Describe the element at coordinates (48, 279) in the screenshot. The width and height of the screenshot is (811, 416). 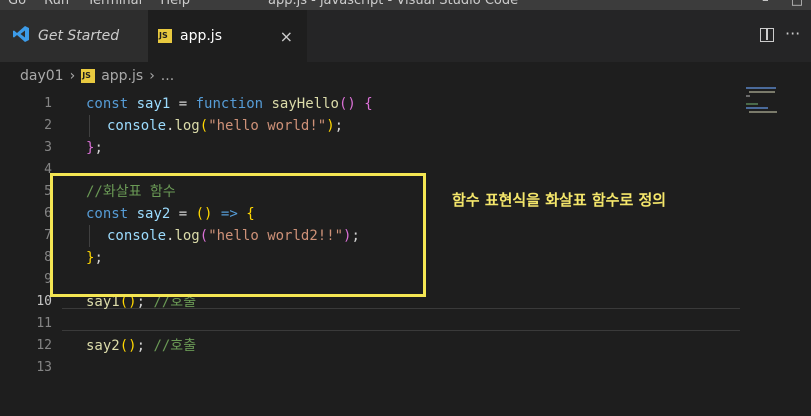
I see `line-number: 9` at that location.